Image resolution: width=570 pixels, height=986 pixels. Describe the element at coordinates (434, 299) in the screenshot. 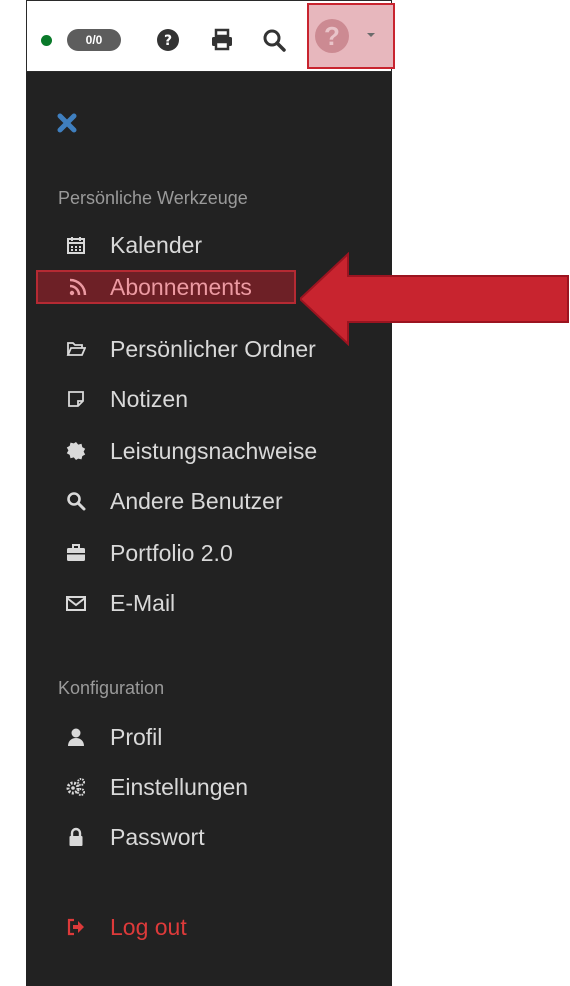

I see `annotation-arrow` at that location.